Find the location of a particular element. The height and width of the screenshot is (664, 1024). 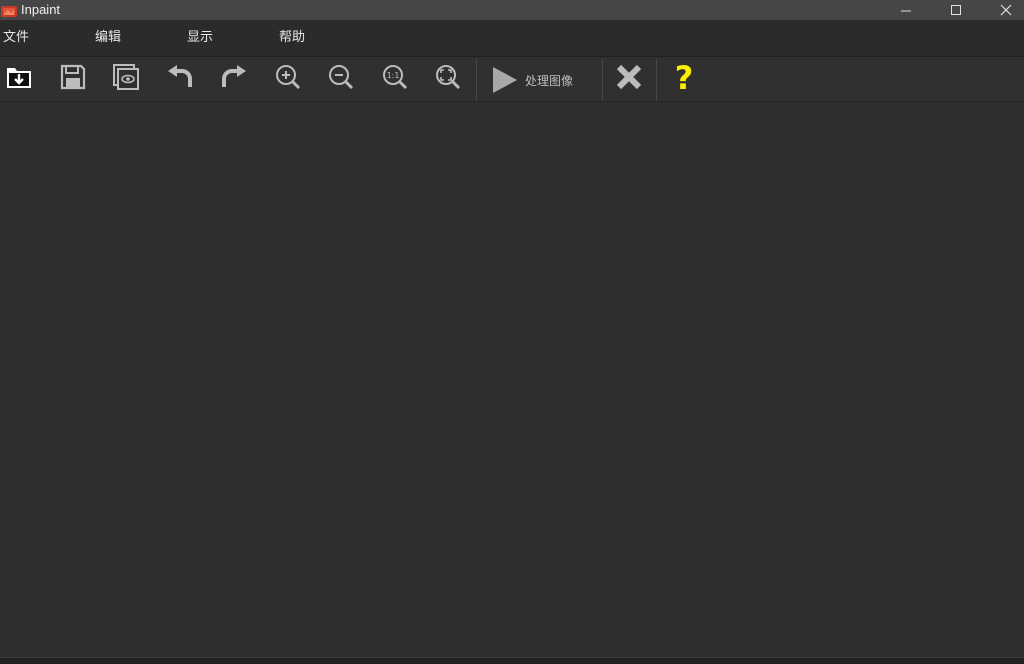

help-question-icon: ? is located at coordinates (684, 78).